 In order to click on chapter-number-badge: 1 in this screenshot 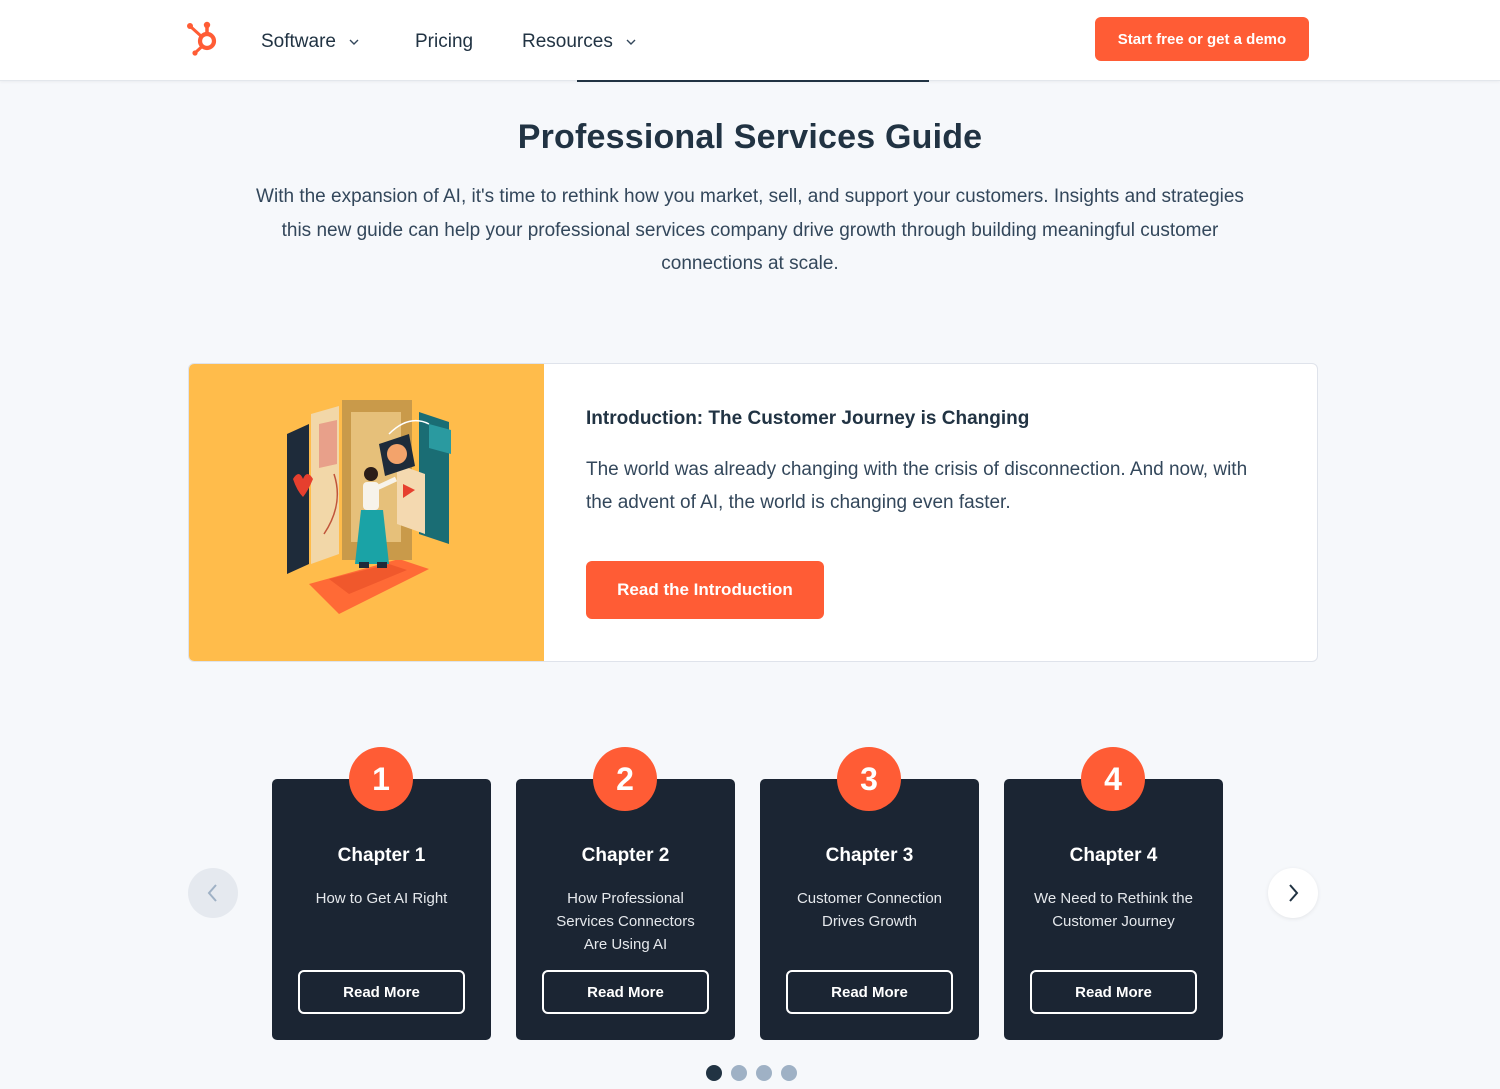, I will do `click(381, 779)`.